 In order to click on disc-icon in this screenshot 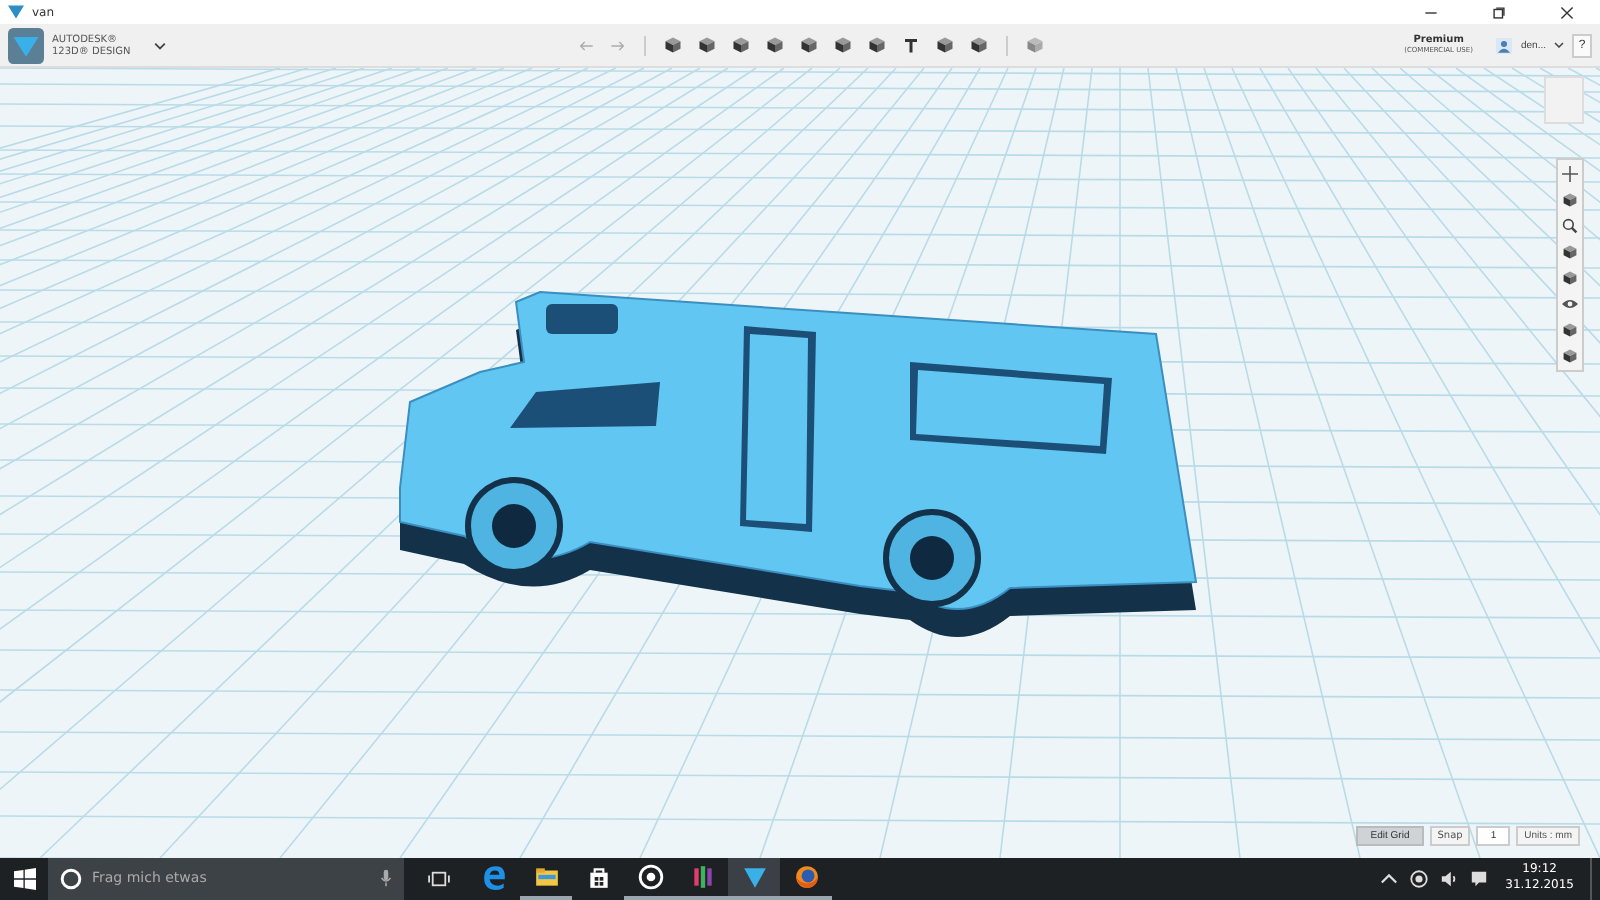, I will do `click(650, 876)`.